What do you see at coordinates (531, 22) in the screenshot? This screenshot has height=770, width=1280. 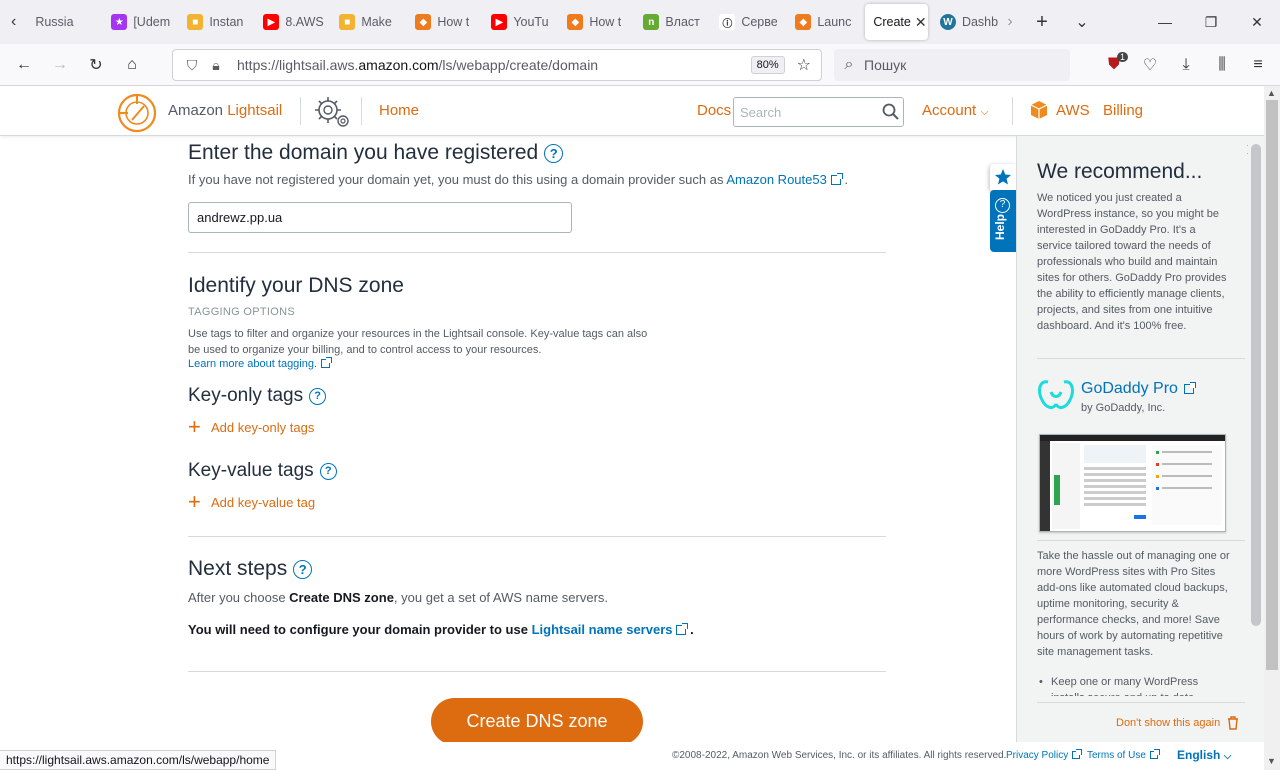 I see `tab-title: YouTu` at bounding box center [531, 22].